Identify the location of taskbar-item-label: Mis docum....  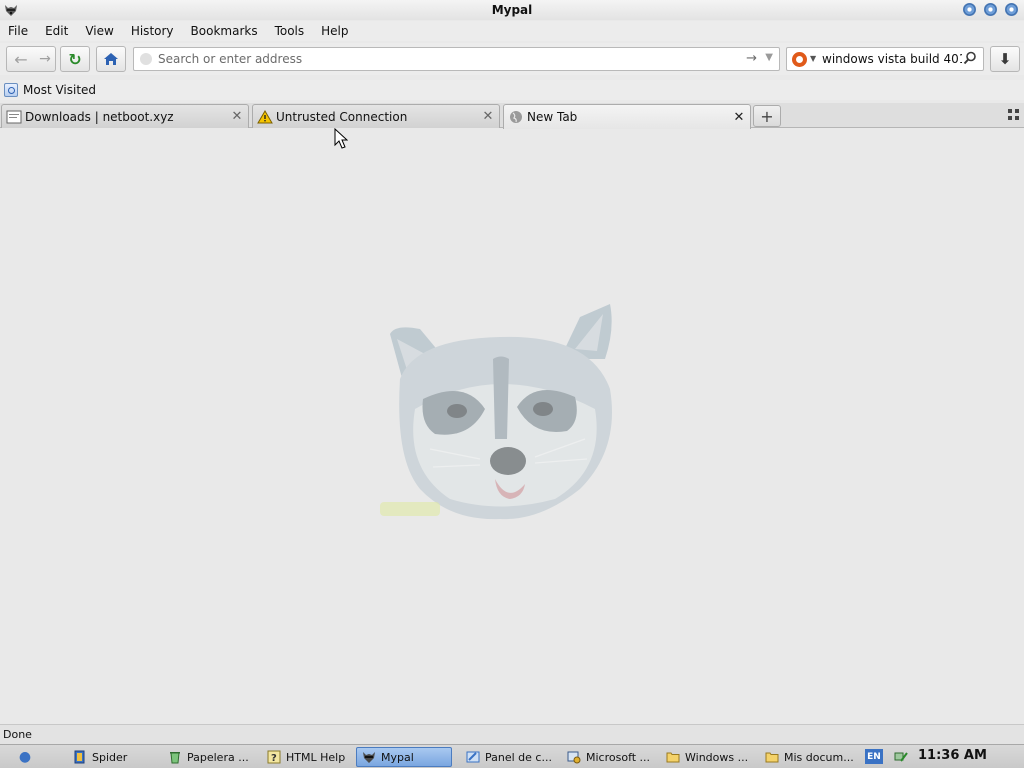
(819, 757).